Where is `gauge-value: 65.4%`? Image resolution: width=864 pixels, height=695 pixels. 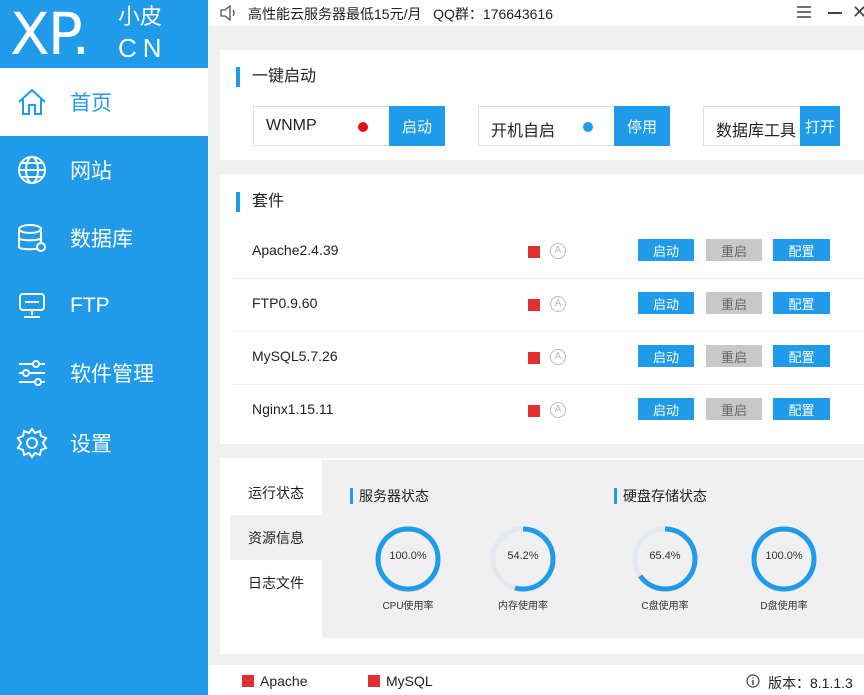
gauge-value: 65.4% is located at coordinates (665, 556).